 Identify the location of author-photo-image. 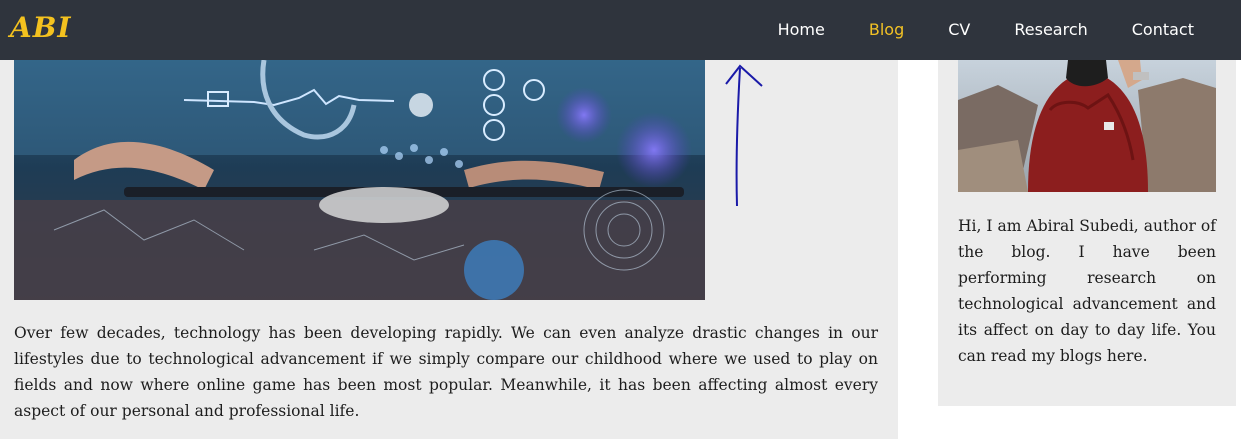
(1087, 126).